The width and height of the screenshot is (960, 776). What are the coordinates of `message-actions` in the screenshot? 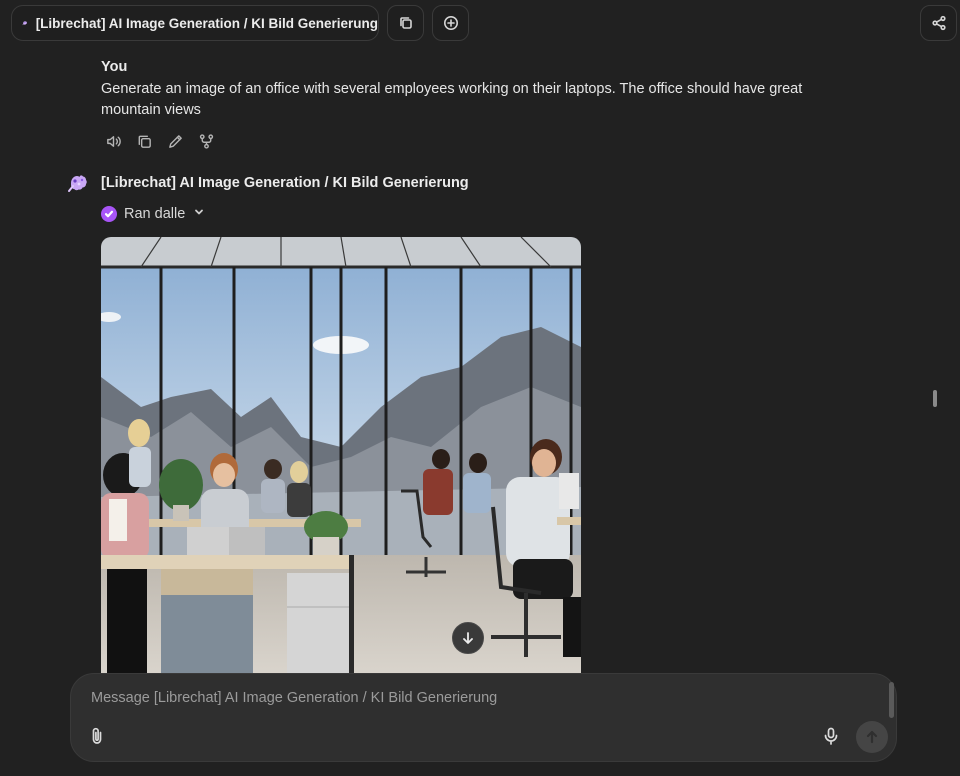 It's located at (159, 141).